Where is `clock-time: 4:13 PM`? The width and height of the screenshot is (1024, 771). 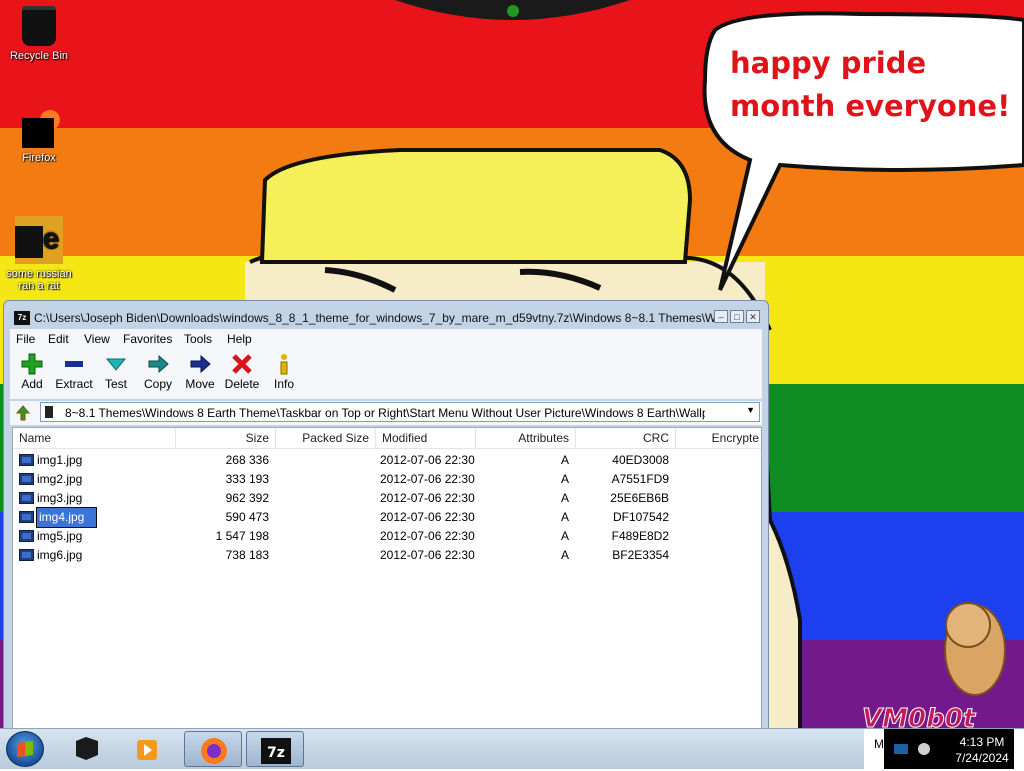
clock-time: 4:13 PM is located at coordinates (982, 742).